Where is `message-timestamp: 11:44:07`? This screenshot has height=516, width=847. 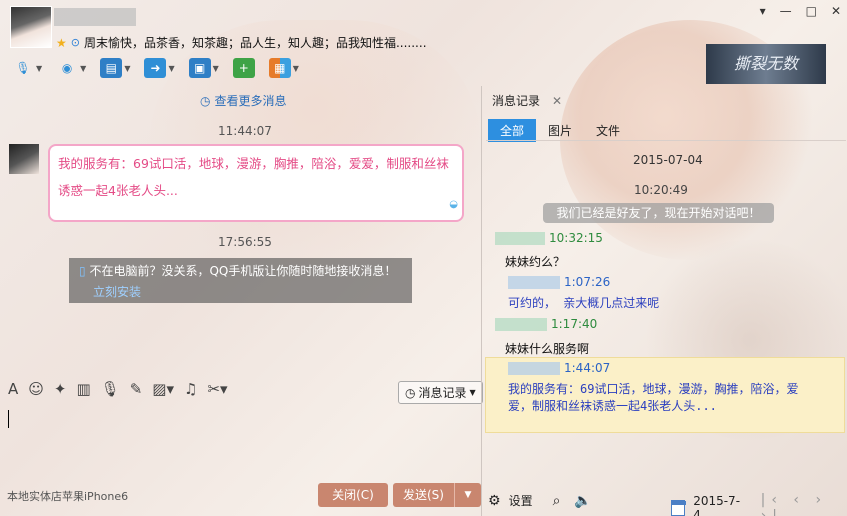 message-timestamp: 11:44:07 is located at coordinates (245, 131).